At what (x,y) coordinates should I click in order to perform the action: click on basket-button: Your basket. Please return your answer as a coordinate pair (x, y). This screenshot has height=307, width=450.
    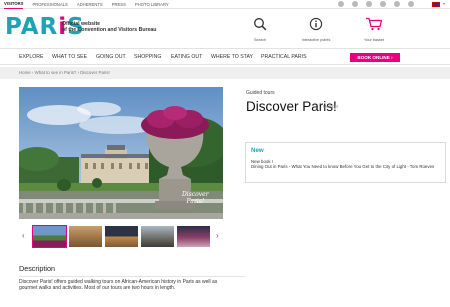
    Looking at the image, I should click on (374, 29).